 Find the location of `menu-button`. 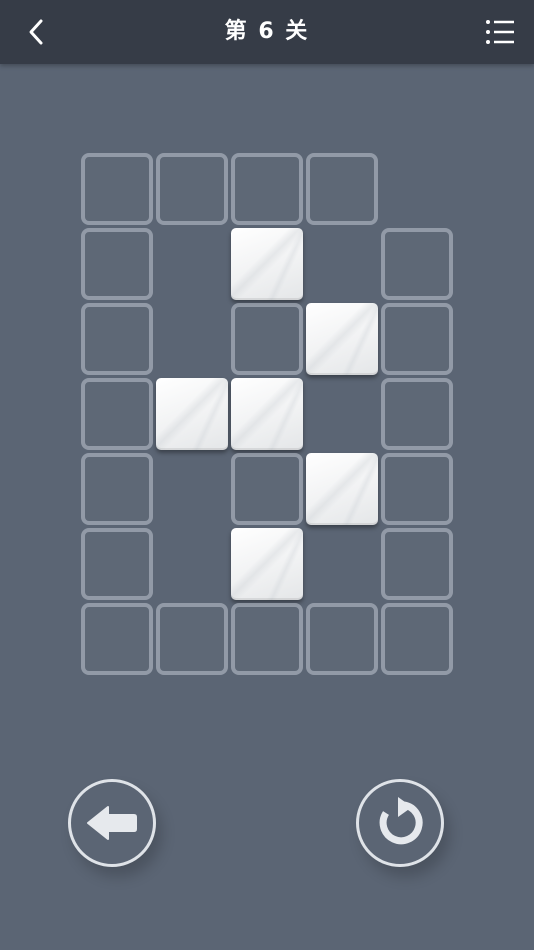

menu-button is located at coordinates (500, 32).